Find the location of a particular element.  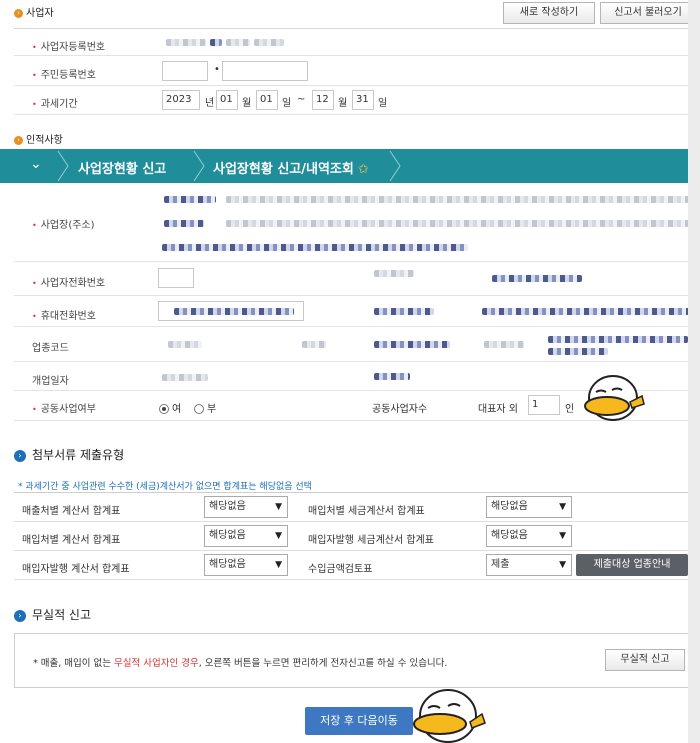

rep-prefix: 대표자 외 is located at coordinates (498, 409).